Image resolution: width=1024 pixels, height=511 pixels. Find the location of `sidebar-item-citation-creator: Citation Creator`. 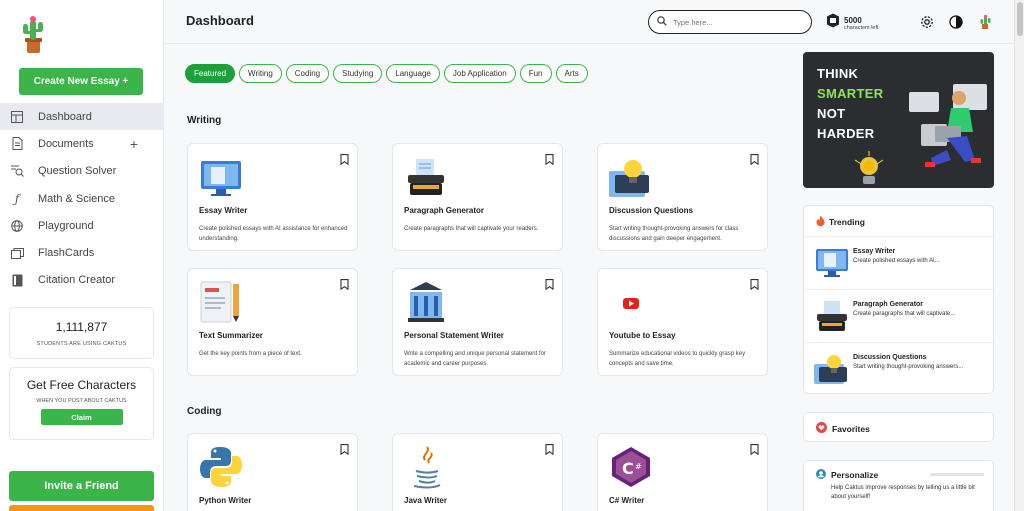

sidebar-item-citation-creator: Citation Creator is located at coordinates (82, 280).